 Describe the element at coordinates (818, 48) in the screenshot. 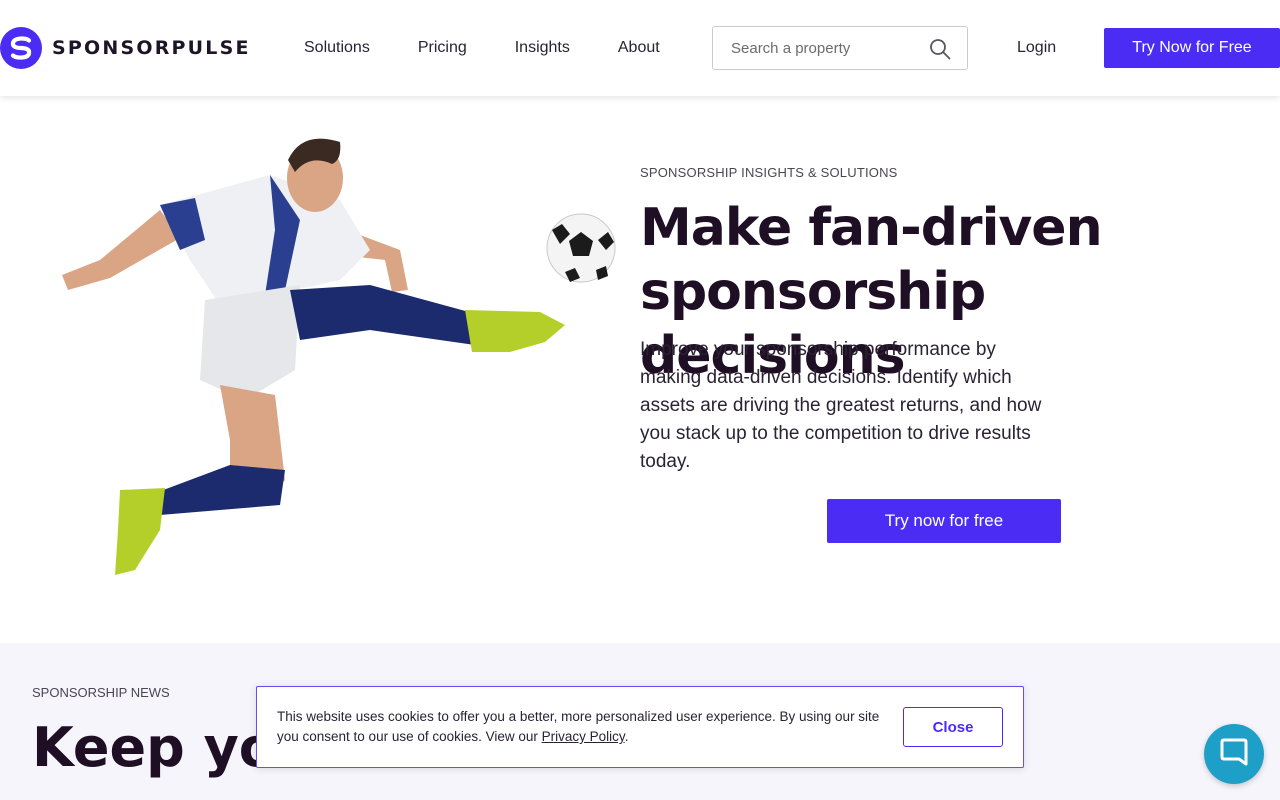

I see `search-input` at that location.